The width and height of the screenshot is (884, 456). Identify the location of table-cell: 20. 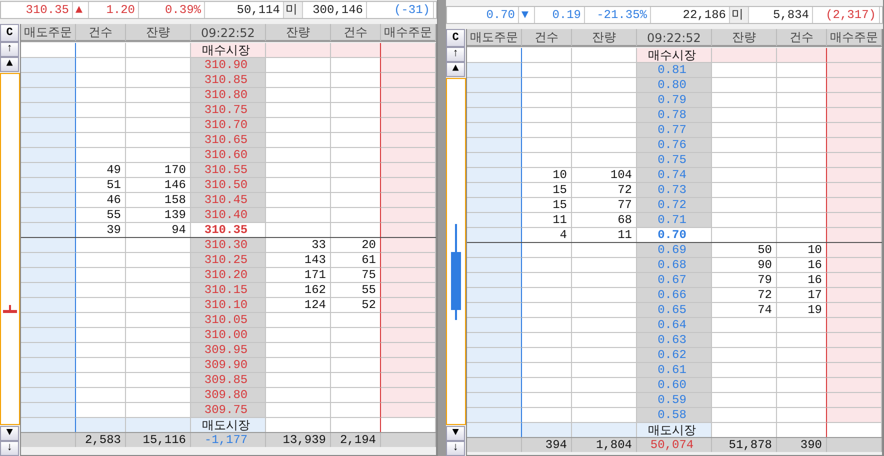
(356, 245).